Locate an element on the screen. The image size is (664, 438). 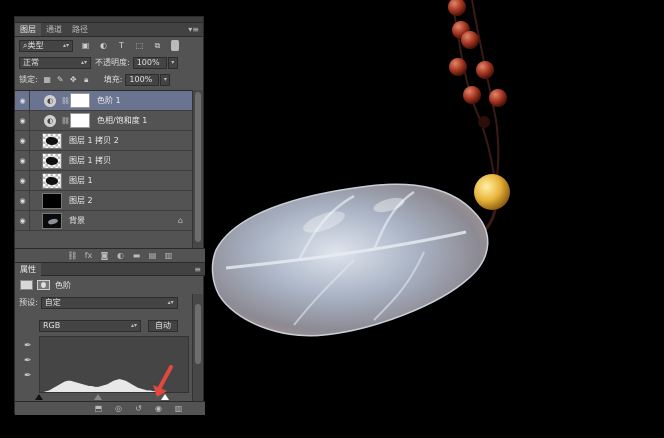
histogram-icon is located at coordinates (26, 285).